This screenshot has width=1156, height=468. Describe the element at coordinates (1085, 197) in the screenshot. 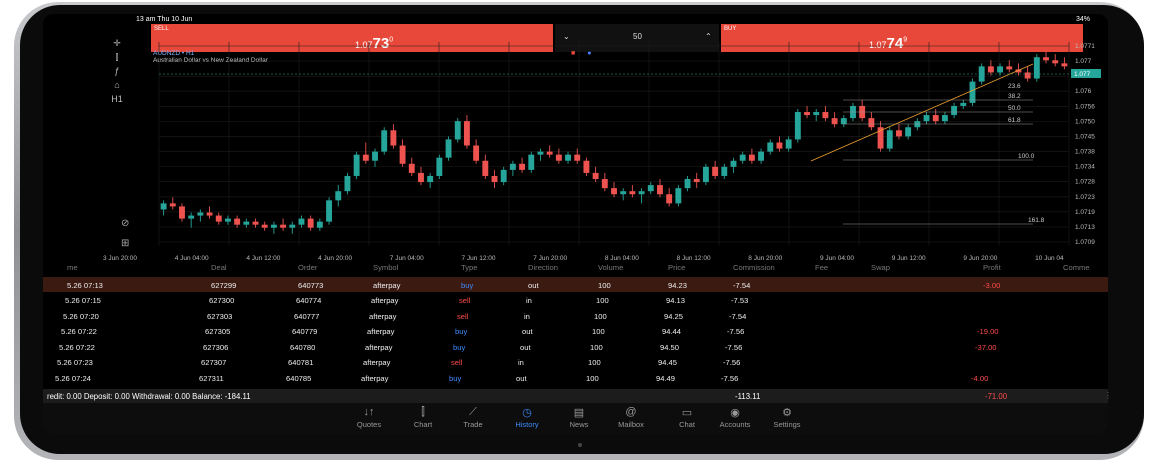

I see `y-tick-label: 1.0723` at that location.